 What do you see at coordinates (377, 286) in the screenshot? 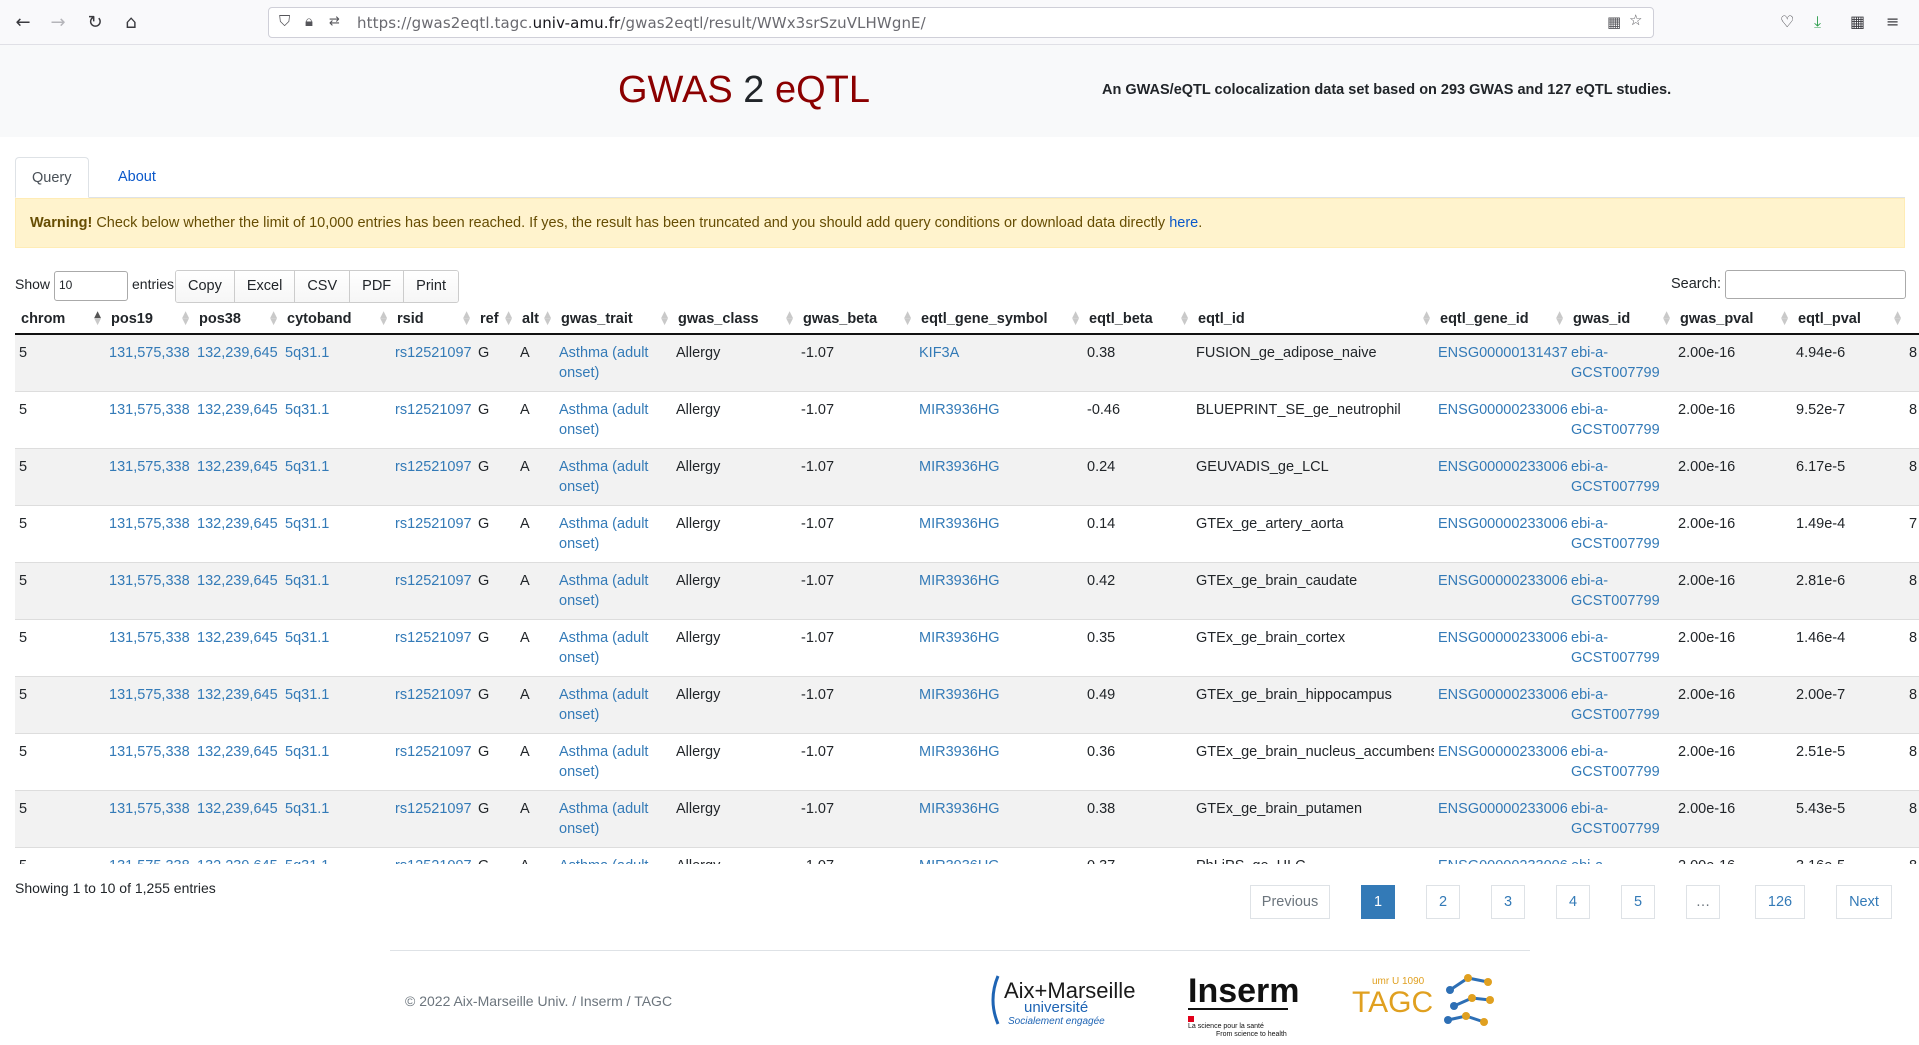
I see `pdf-button: PDF` at bounding box center [377, 286].